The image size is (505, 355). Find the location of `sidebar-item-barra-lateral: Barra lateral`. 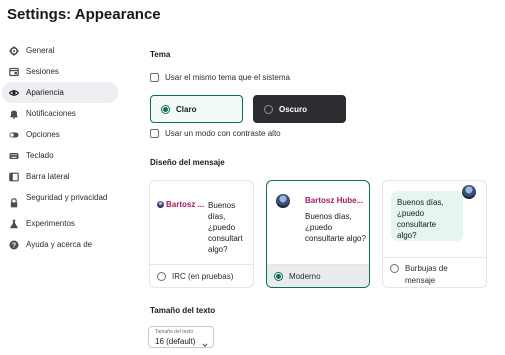

sidebar-item-barra-lateral: Barra lateral is located at coordinates (60, 176).